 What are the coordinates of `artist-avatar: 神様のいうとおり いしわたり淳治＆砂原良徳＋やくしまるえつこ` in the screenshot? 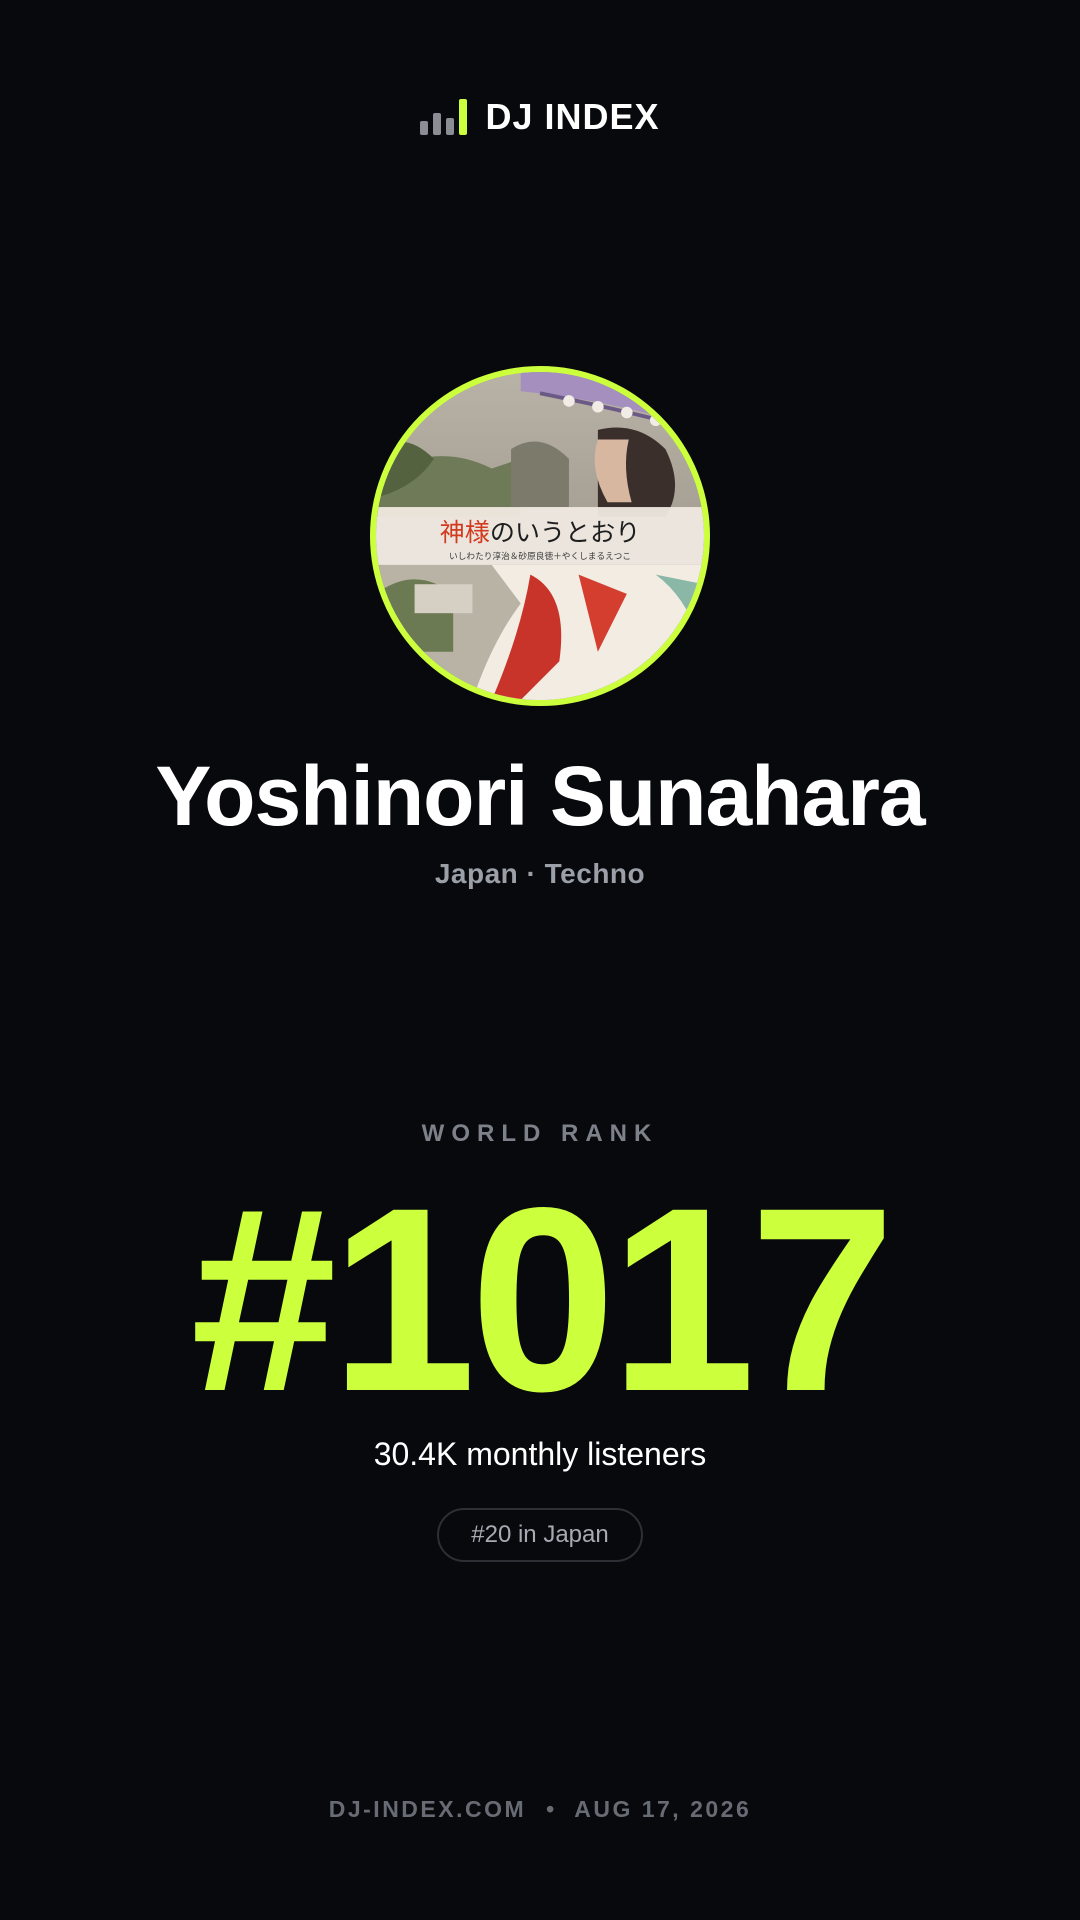 It's located at (540, 536).